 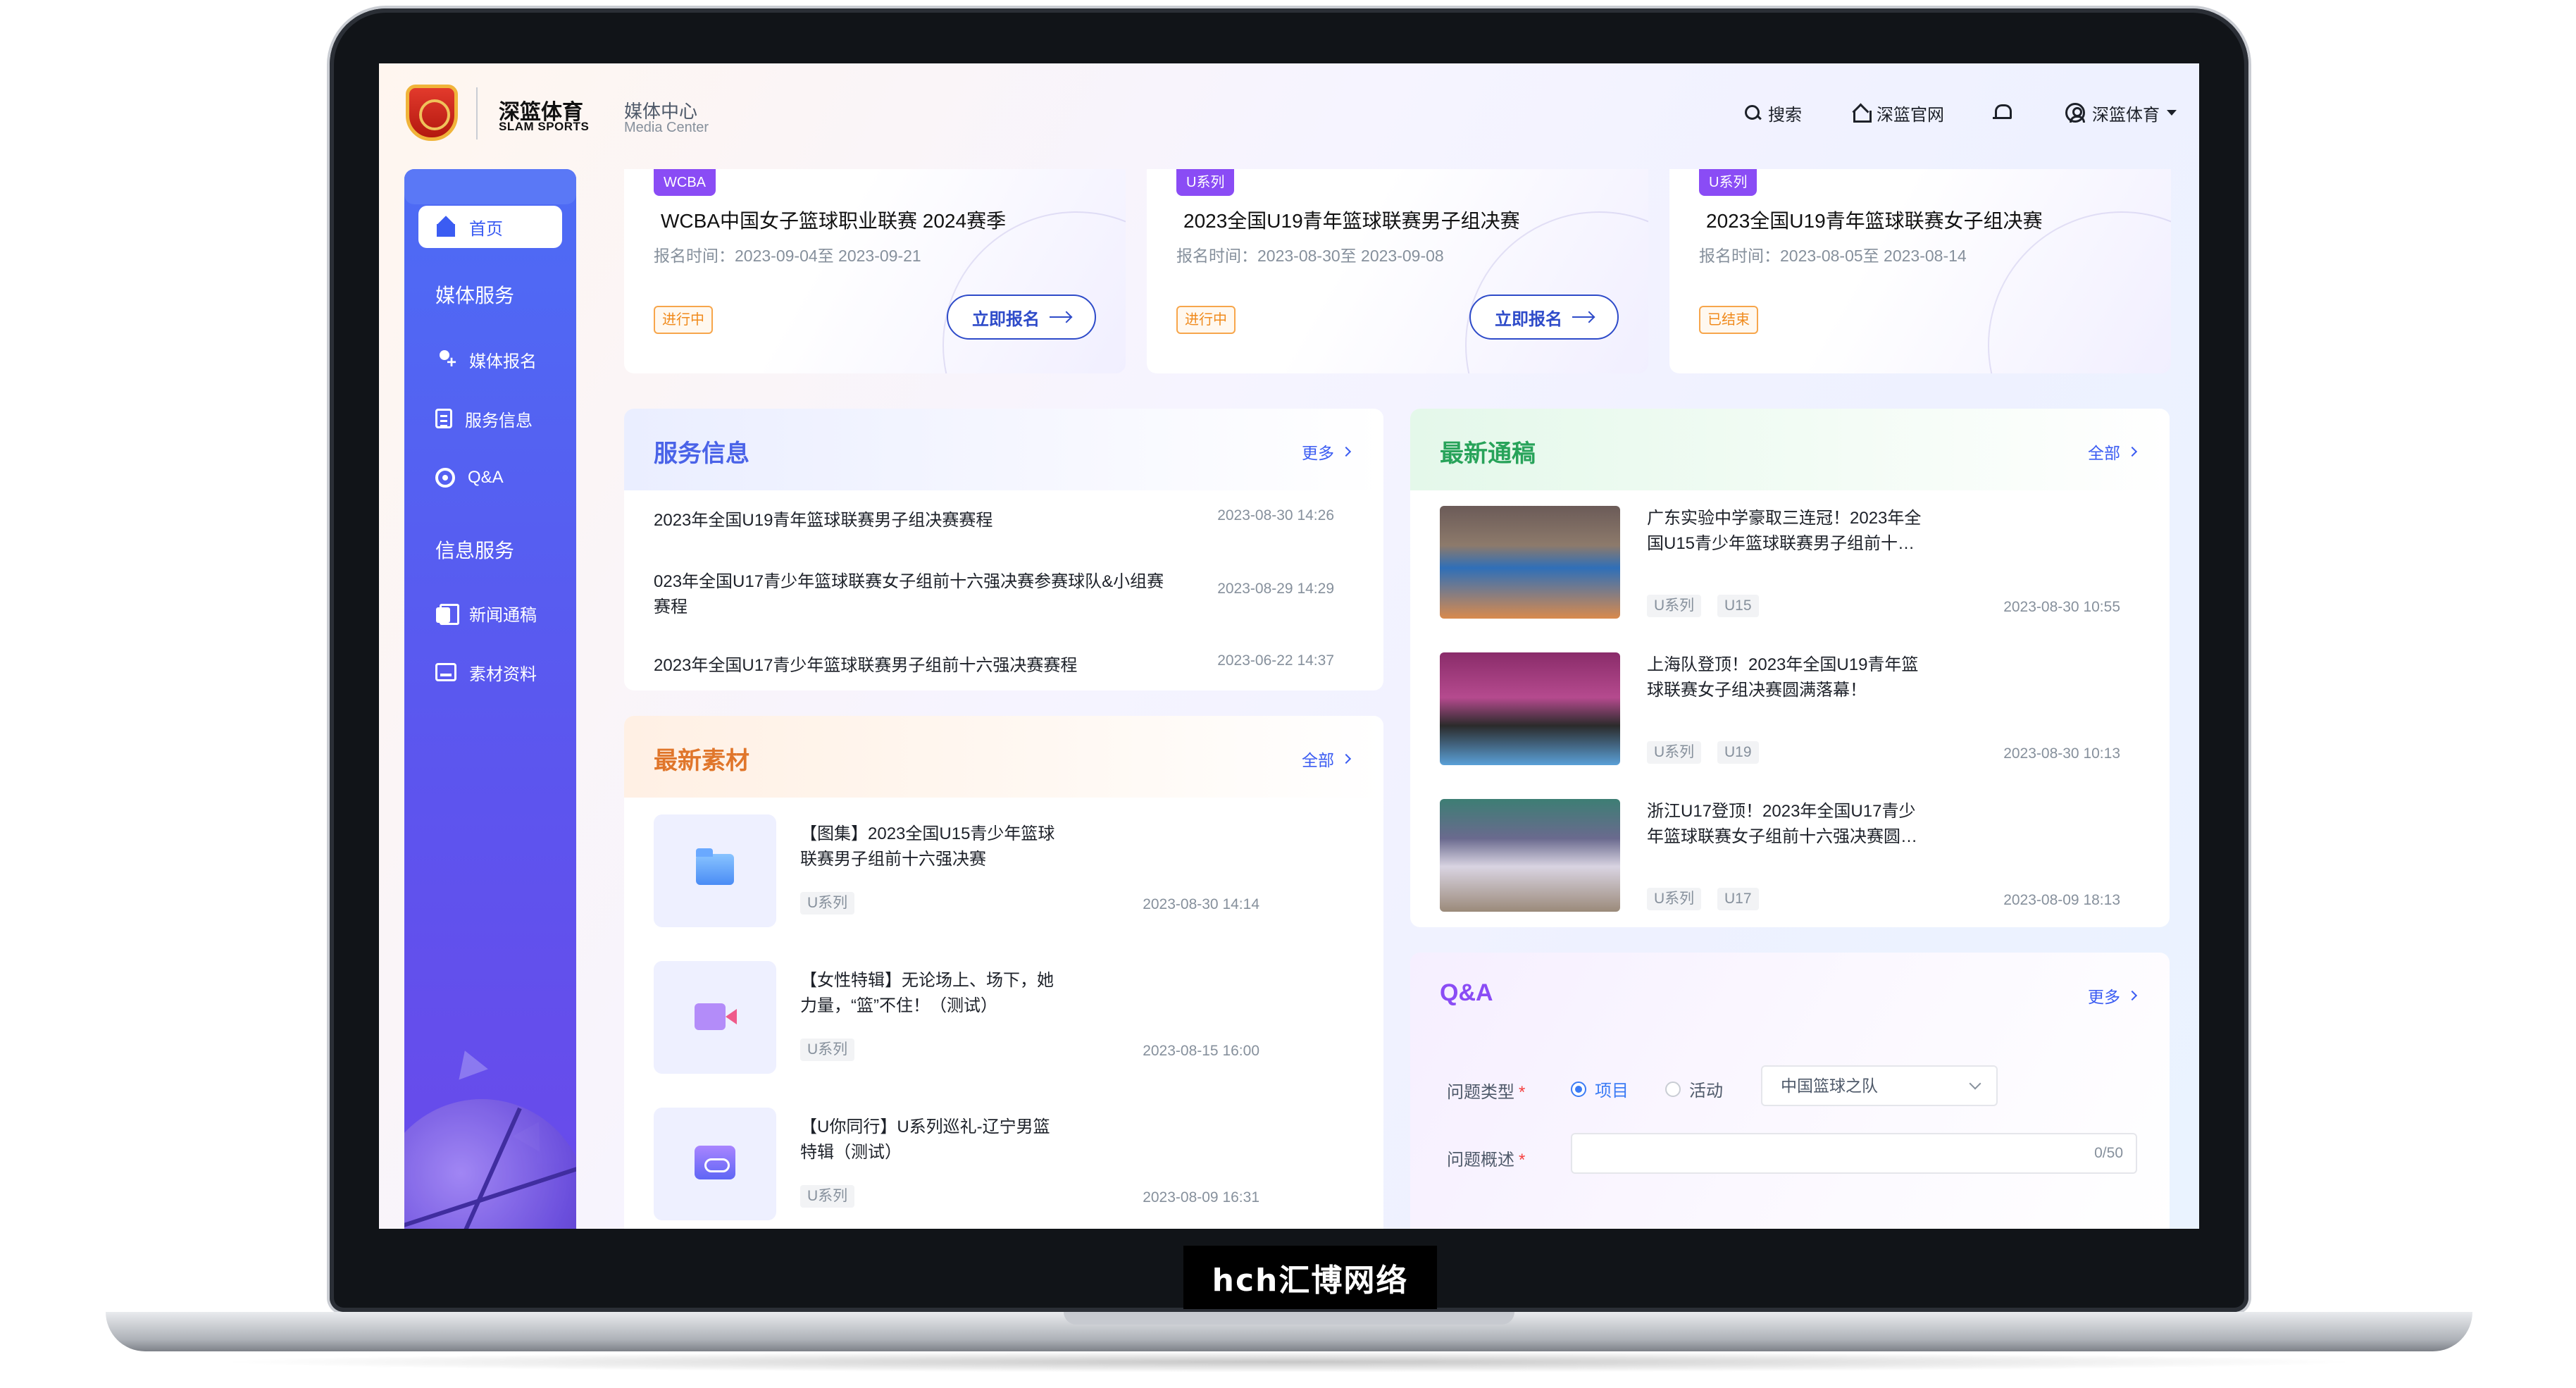 What do you see at coordinates (948, 1140) in the screenshot?
I see `material-title: 【U你同行】U系列巡礼-辽宁男篮 特辑（测试）` at bounding box center [948, 1140].